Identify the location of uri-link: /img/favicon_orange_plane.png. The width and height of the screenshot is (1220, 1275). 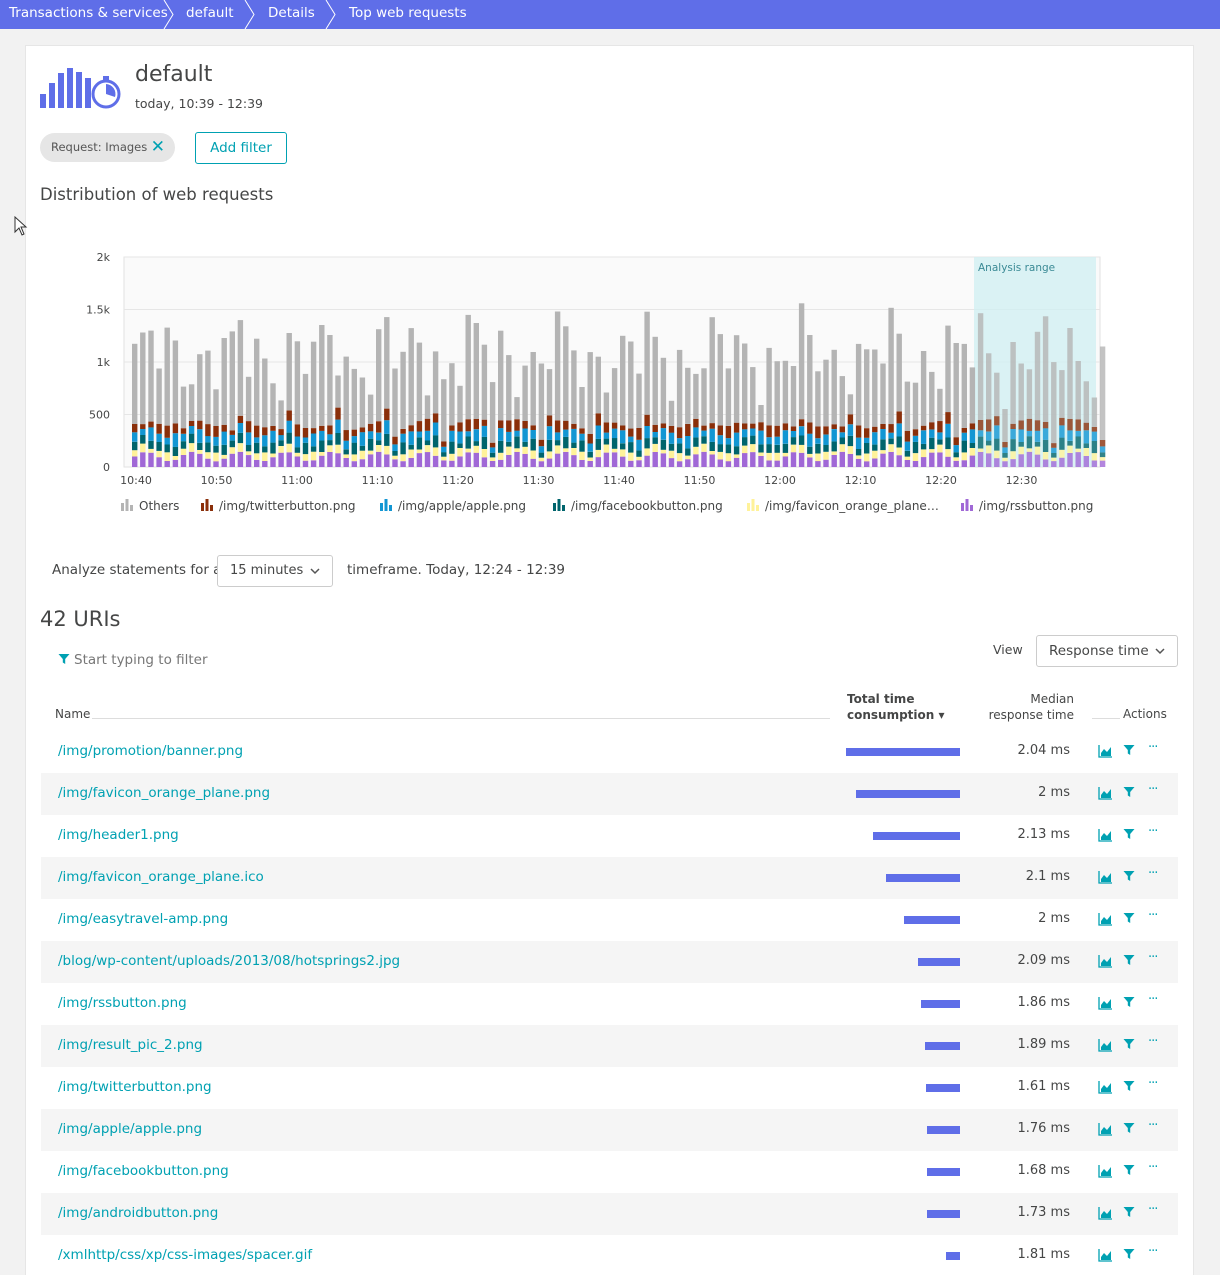
(164, 793).